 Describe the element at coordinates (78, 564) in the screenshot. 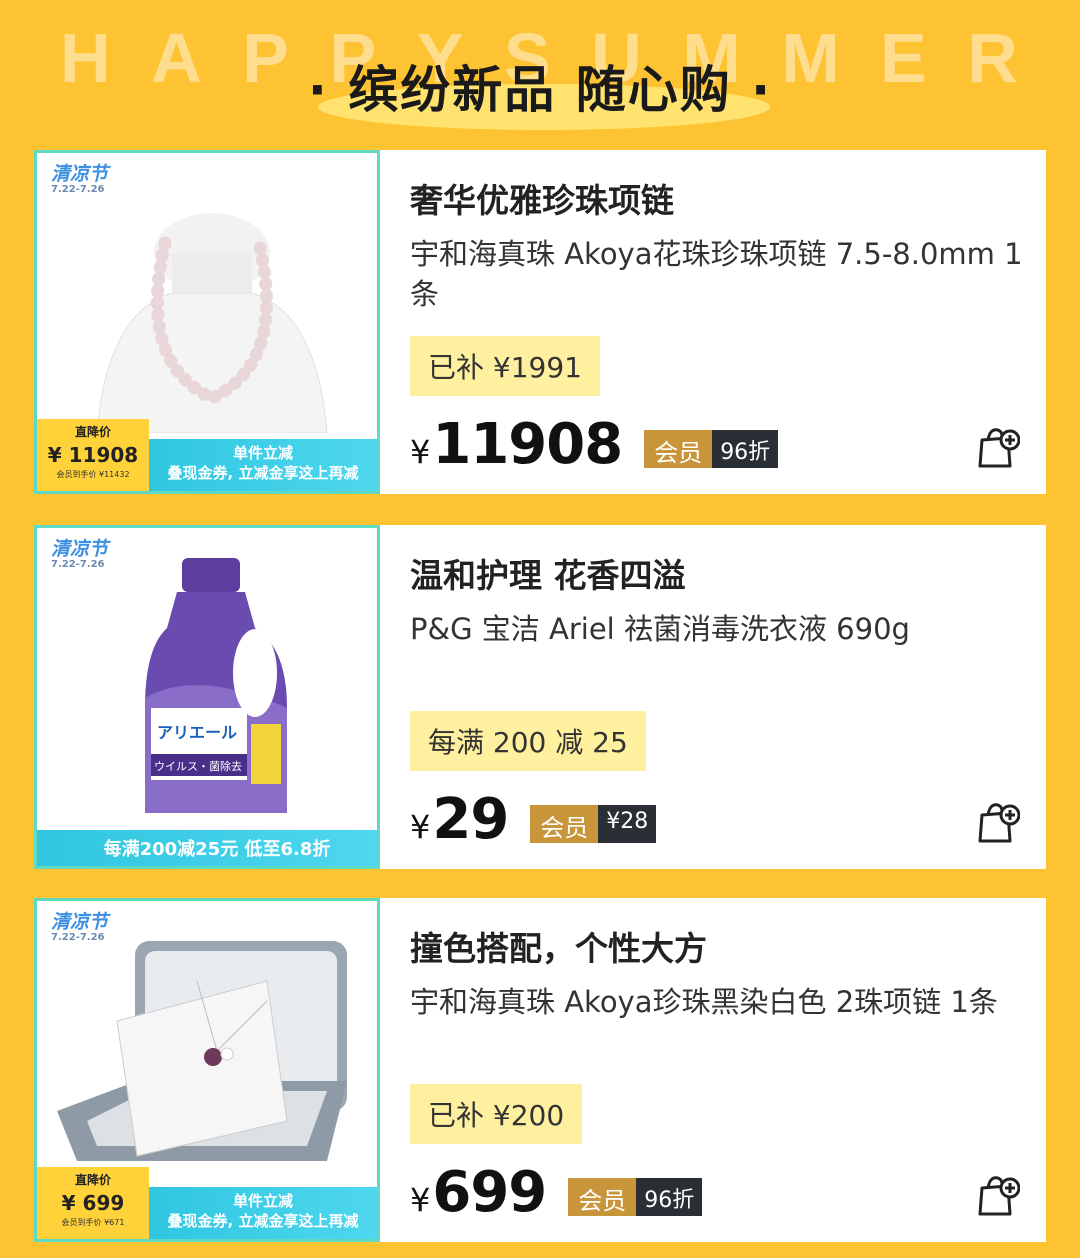

I see `festival-date: 7.22-7.26` at that location.